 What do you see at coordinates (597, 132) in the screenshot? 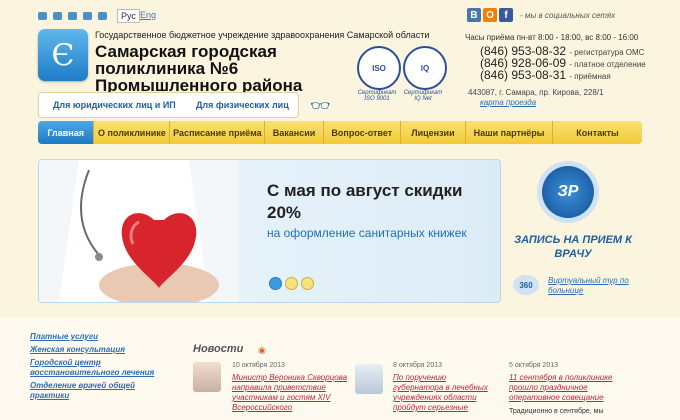
I see `nav-contacts: Контакты` at bounding box center [597, 132].